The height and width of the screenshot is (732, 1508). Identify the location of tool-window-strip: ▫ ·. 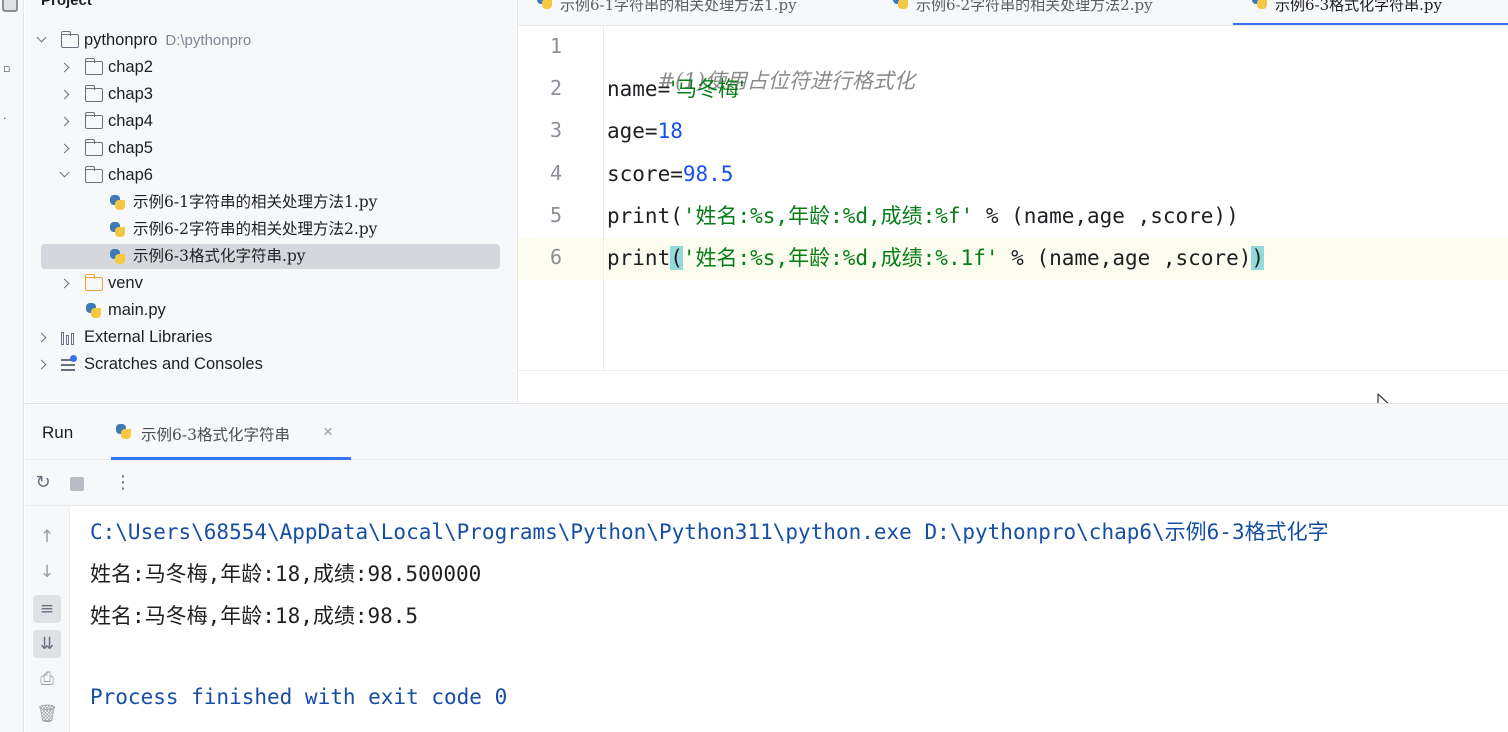
(12, 366).